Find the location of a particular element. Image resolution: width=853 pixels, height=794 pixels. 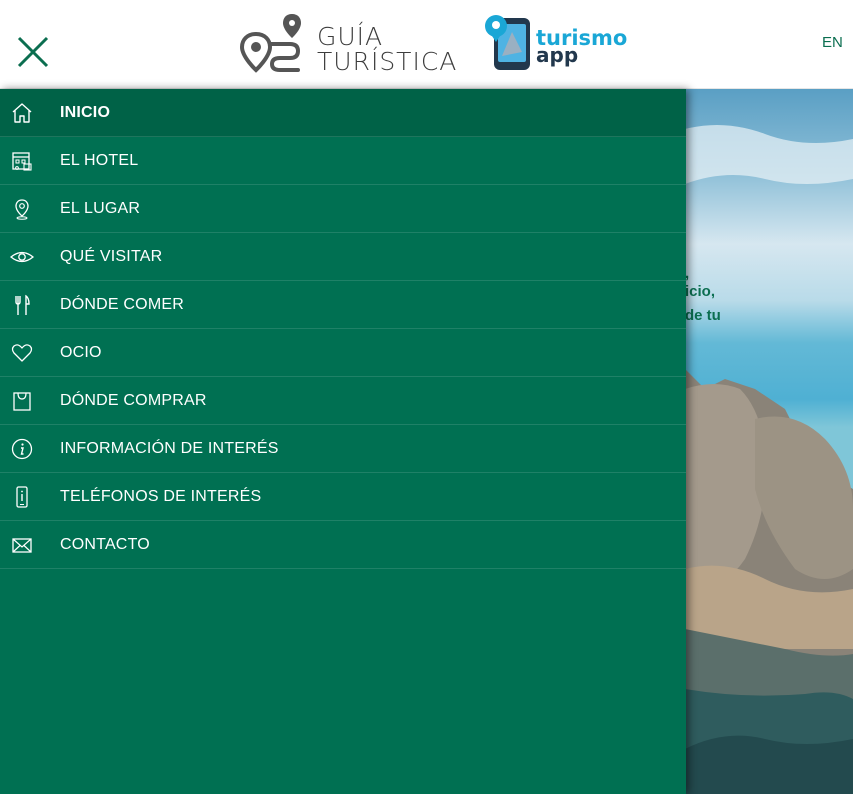

language-switch-en: EN is located at coordinates (832, 42).